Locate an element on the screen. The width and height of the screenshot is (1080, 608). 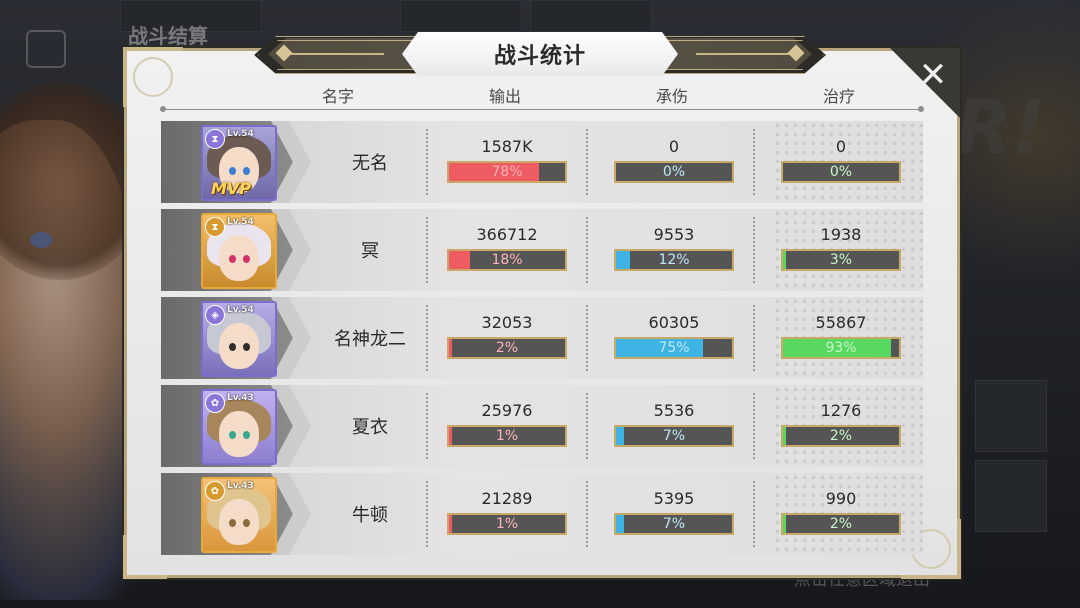
shield-icon: ◈ is located at coordinates (215, 315).